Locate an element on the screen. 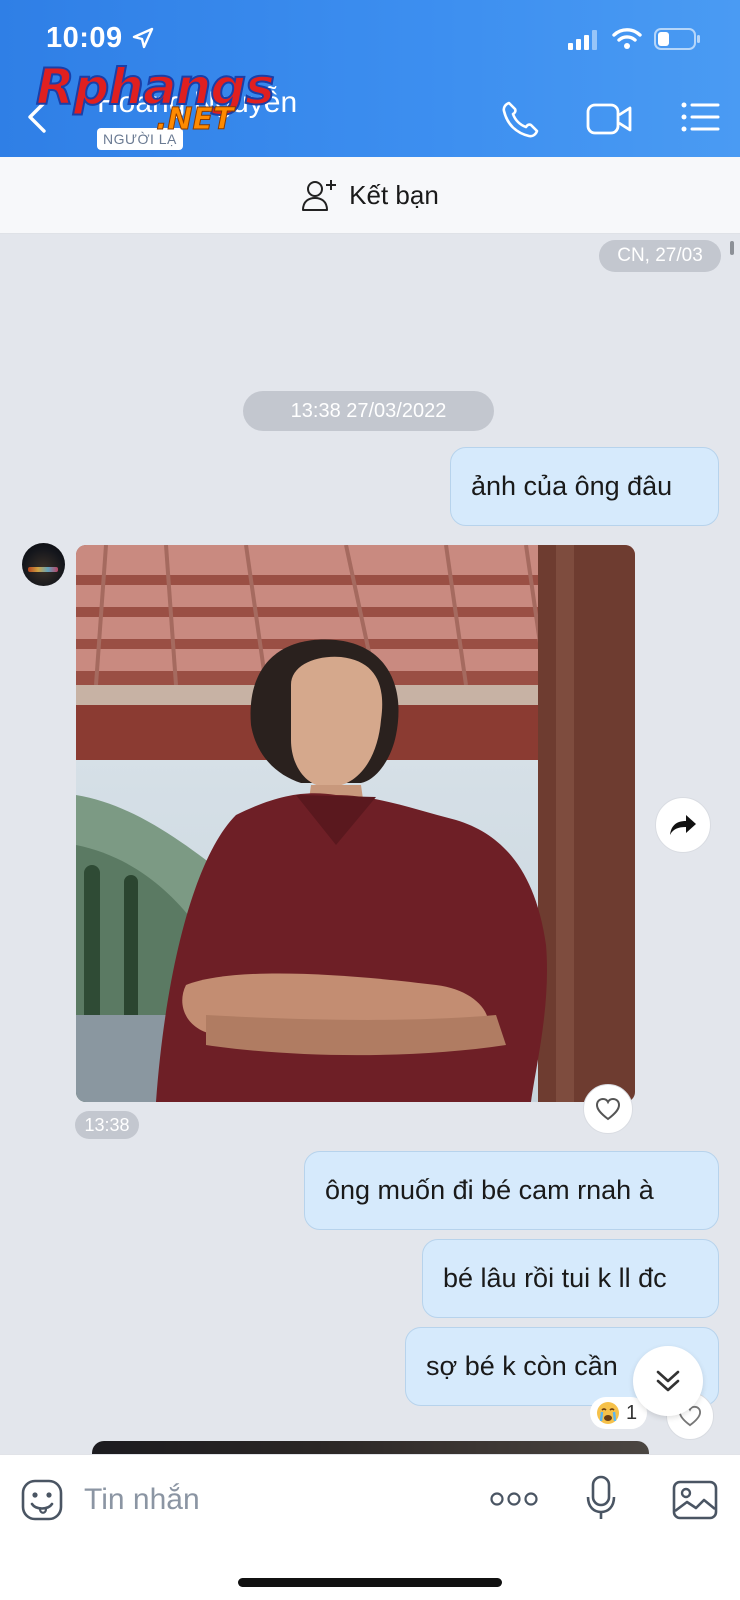  photo-timestamp: 13:38 is located at coordinates (107, 1125).